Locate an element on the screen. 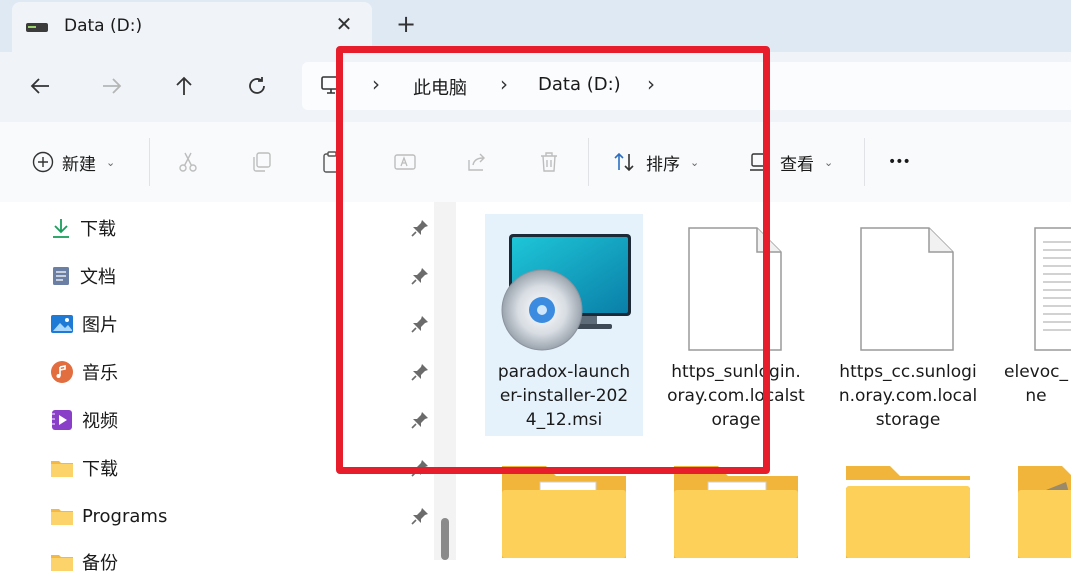  pictures-icon is located at coordinates (62, 324).